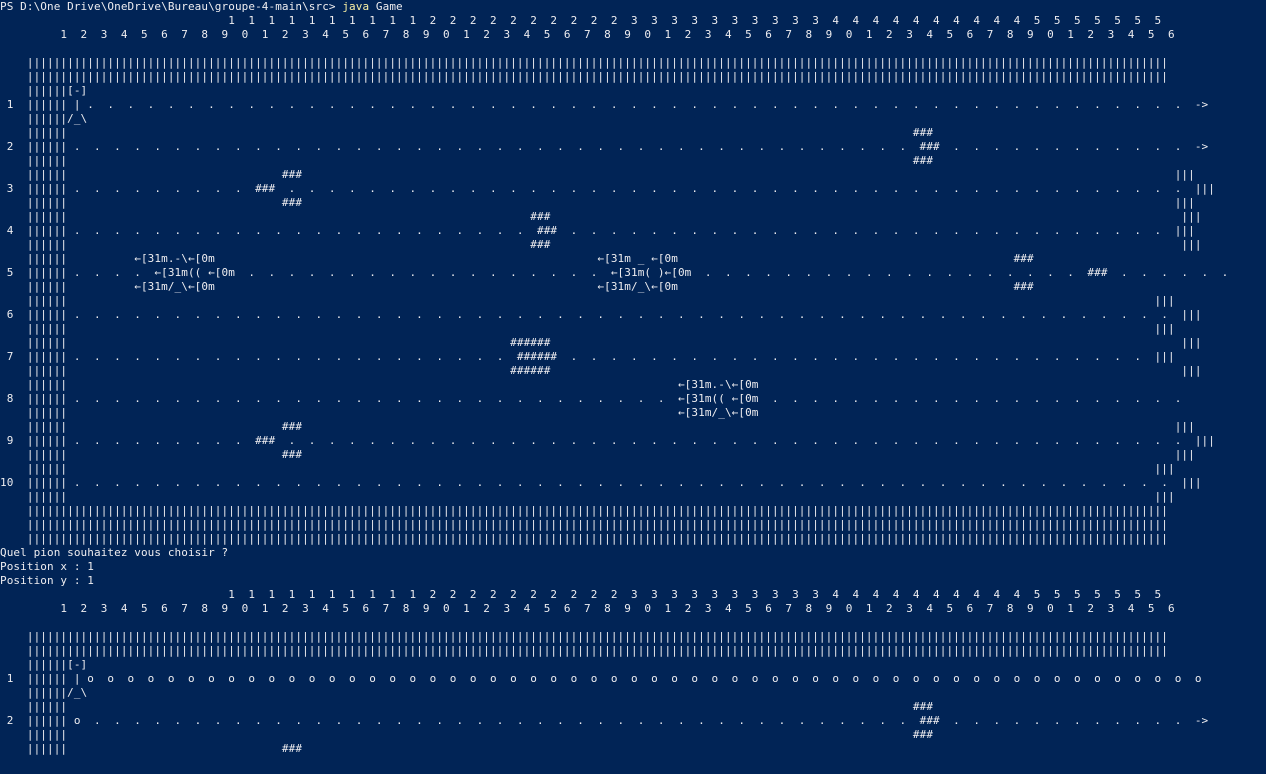 The width and height of the screenshot is (1266, 774). Describe the element at coordinates (633, 49) in the screenshot. I see `board-1-line` at that location.